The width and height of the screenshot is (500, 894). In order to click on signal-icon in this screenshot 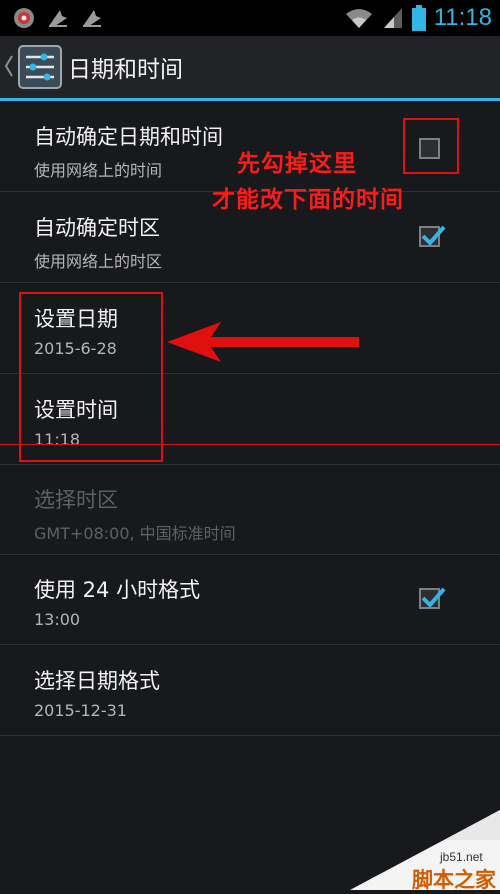, I will do `click(392, 18)`.